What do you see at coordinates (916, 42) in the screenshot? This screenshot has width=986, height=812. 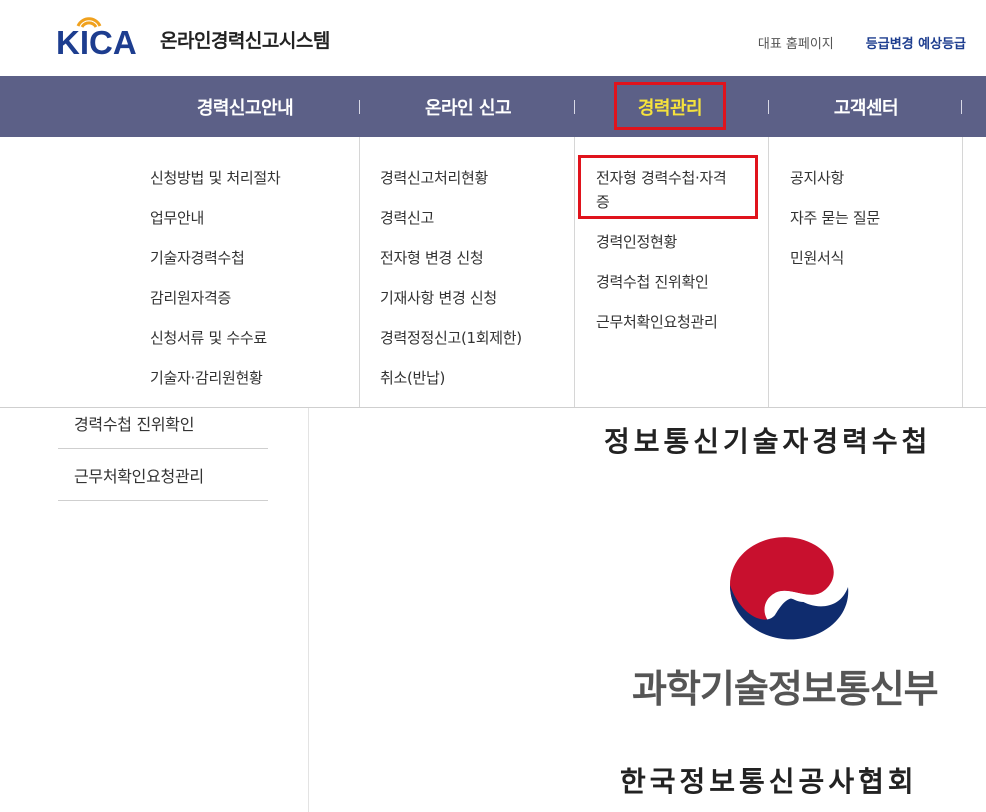 I see `grade-link: 등급변경 예상등급` at bounding box center [916, 42].